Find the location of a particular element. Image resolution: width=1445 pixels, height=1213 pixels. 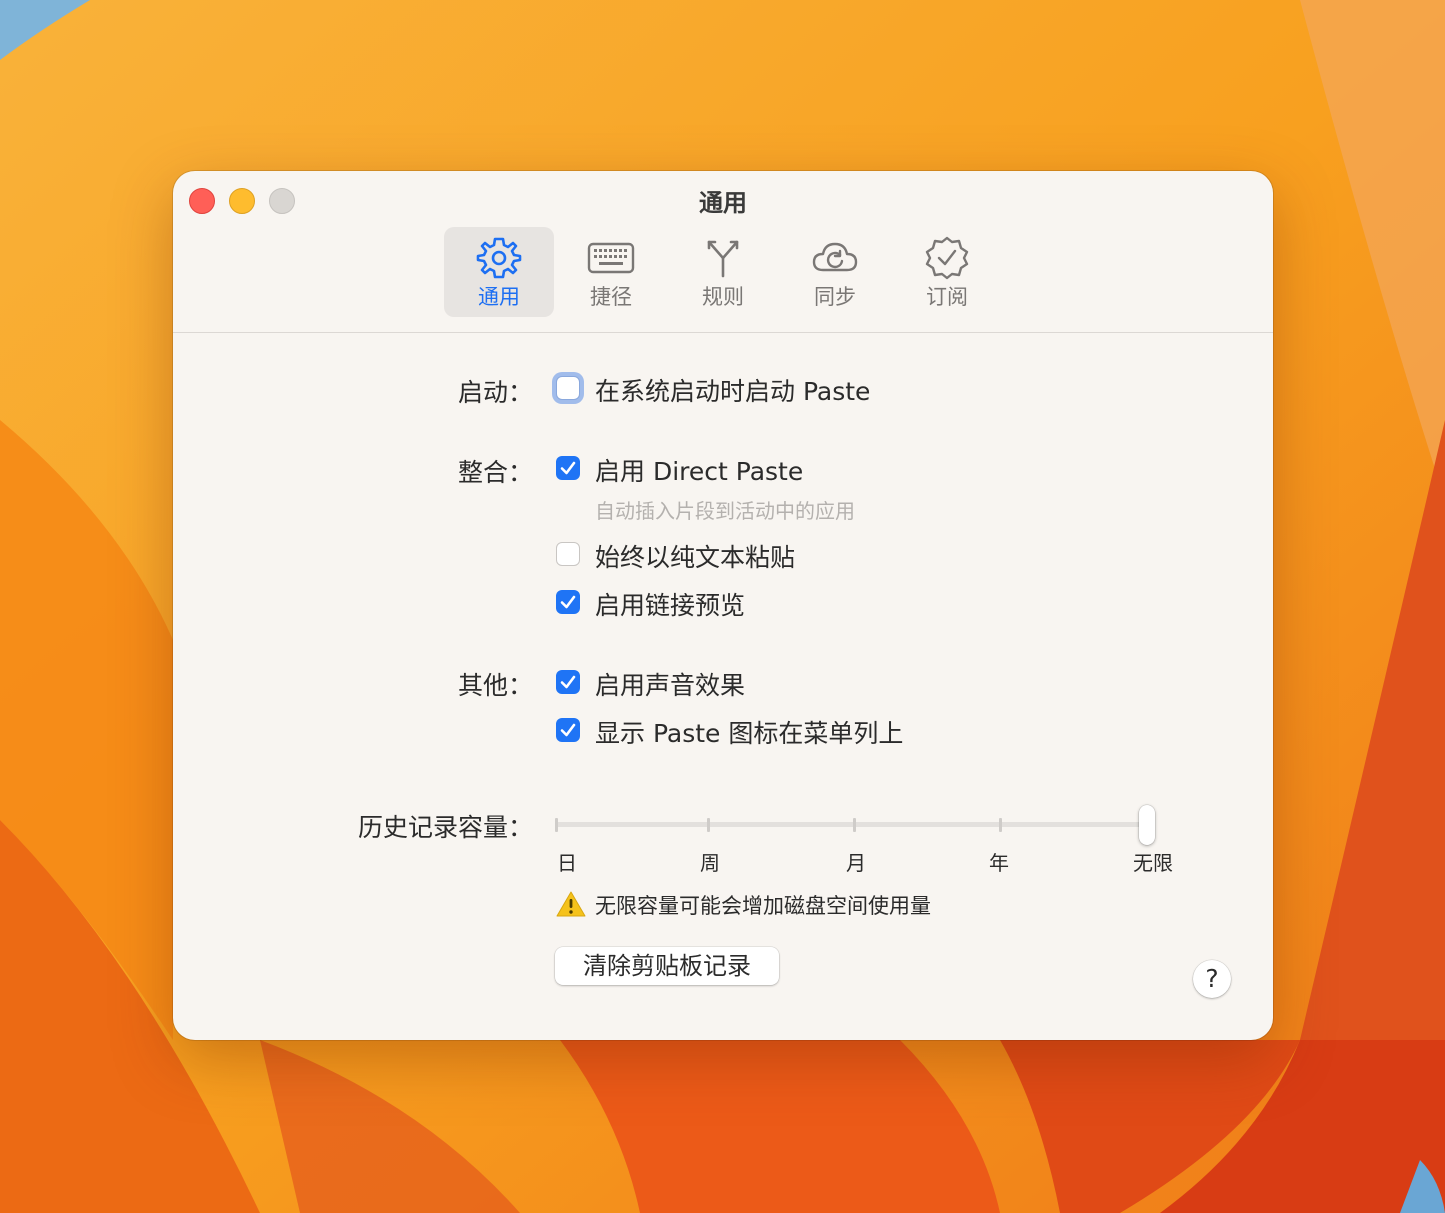

link-preview-checkbox is located at coordinates (568, 602).